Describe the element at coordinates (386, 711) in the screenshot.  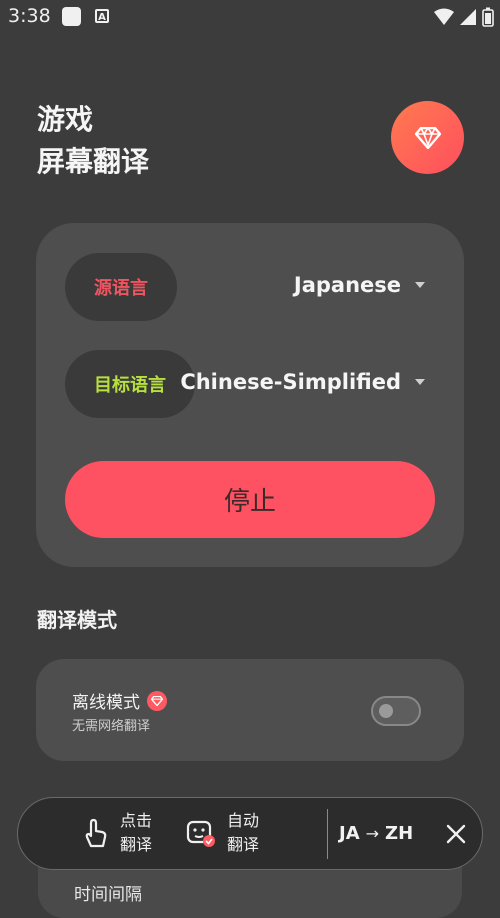
I see `toggle-knob` at that location.